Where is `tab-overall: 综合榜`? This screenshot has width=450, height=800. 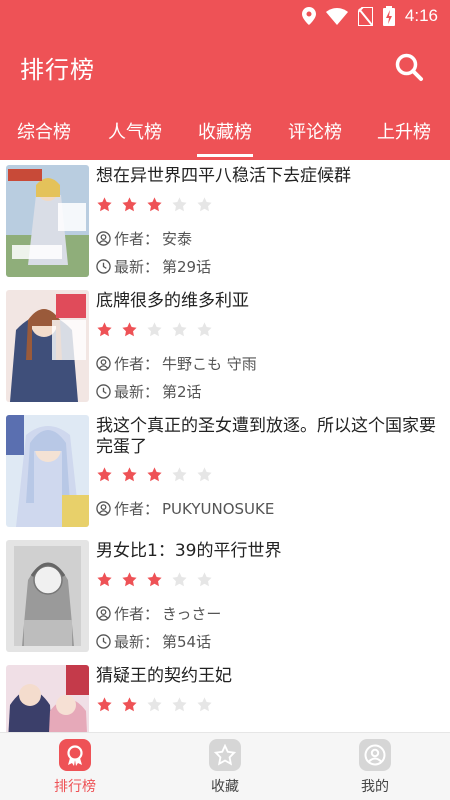 tab-overall: 综合榜 is located at coordinates (44, 131).